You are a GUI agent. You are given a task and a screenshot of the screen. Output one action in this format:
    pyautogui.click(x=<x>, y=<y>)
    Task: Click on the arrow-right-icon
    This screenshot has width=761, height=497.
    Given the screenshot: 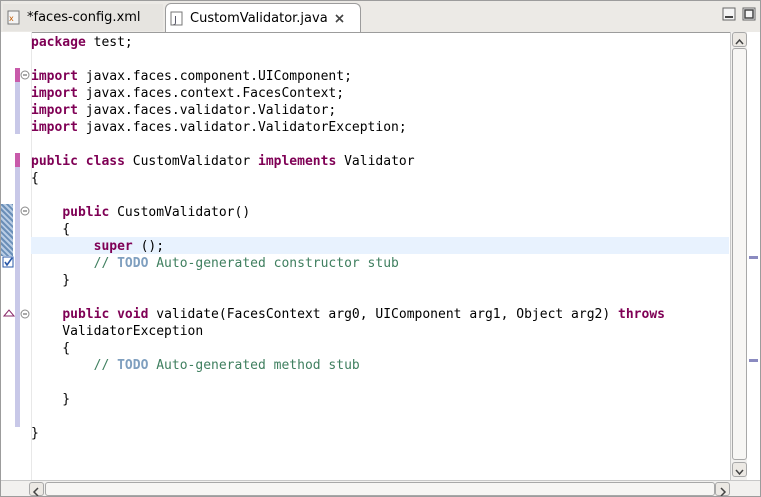 What is the action you would take?
    pyautogui.click(x=723, y=491)
    